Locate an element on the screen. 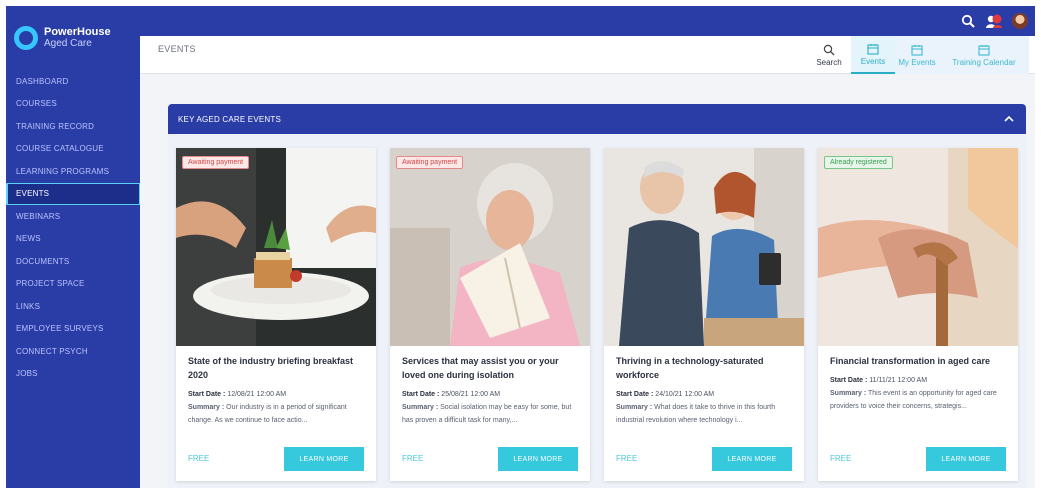 This screenshot has height=488, width=1041. start-date: 11/11/21 12:00 AM is located at coordinates (898, 380).